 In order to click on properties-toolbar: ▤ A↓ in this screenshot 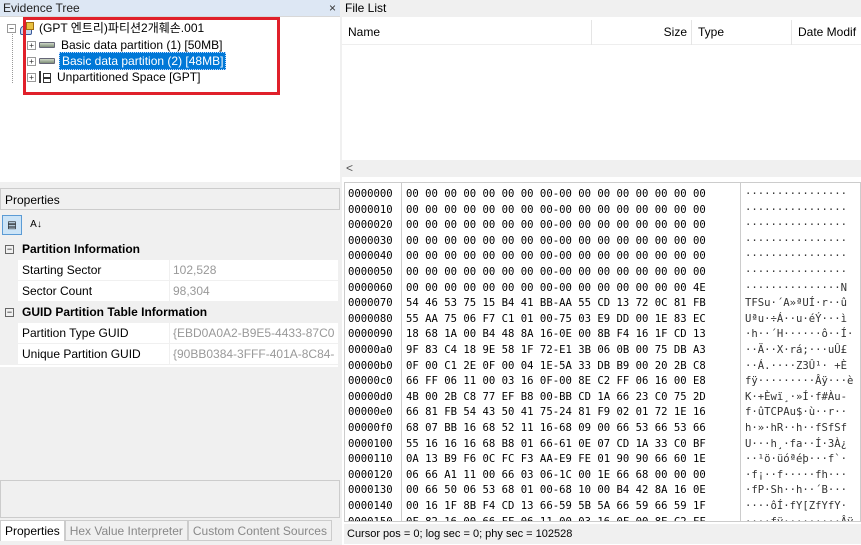, I will do `click(170, 225)`.